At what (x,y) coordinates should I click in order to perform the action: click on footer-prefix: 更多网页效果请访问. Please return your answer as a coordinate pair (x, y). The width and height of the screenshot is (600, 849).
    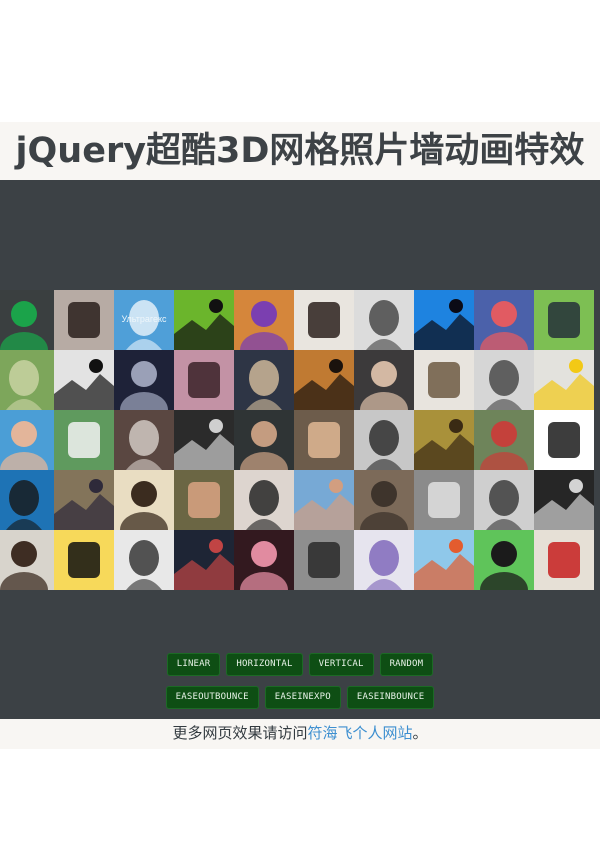
    Looking at the image, I should click on (240, 733).